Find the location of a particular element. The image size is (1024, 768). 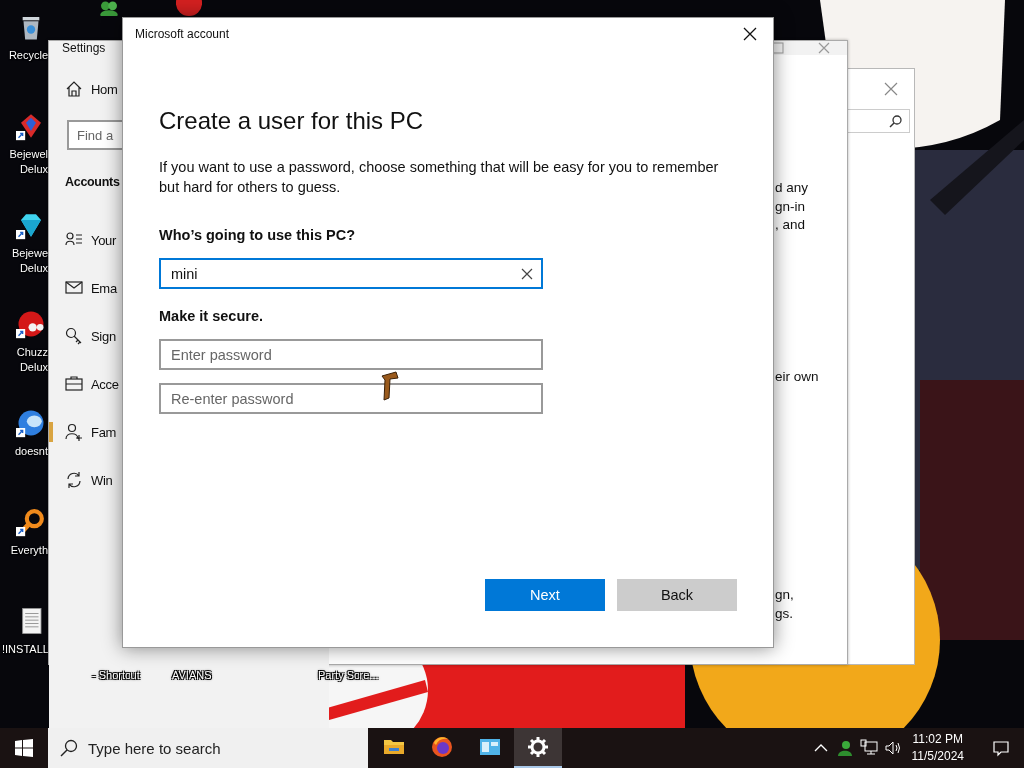

dialog-title: Microsoft account is located at coordinates (182, 34).